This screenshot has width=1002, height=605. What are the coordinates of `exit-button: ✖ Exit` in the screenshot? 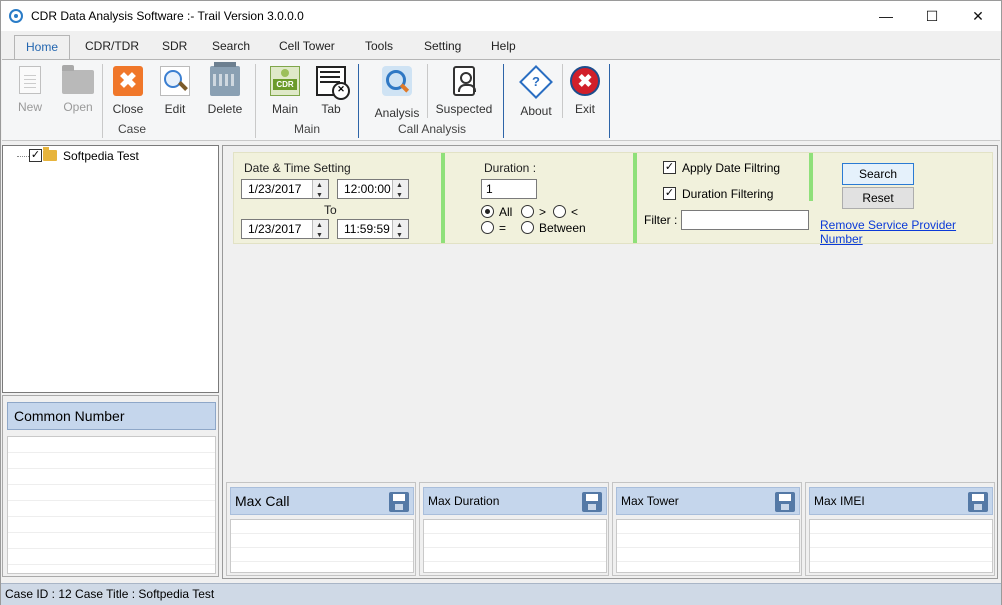 It's located at (585, 92).